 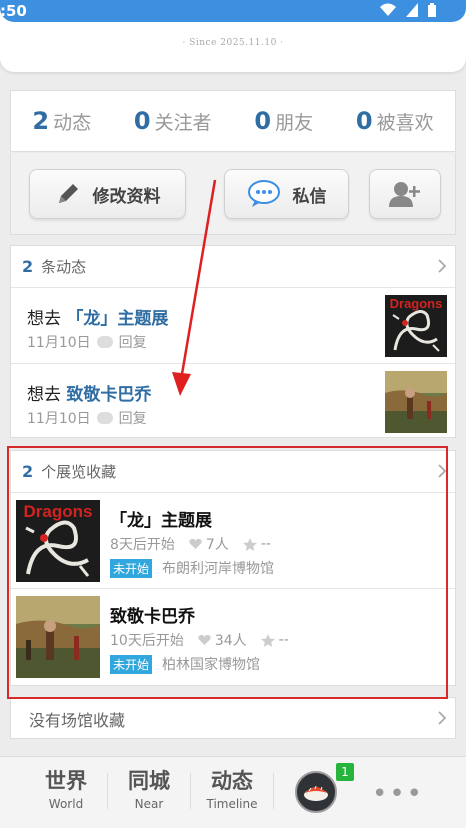 I want to click on stat-followers: 0 关注者, so click(x=173, y=121).